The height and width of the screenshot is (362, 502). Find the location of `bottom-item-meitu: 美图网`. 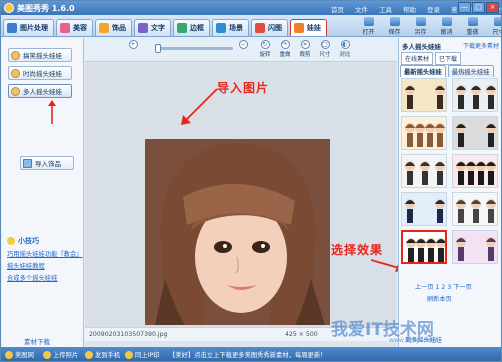

bottom-item-meitu: 美图网 is located at coordinates (19, 354).